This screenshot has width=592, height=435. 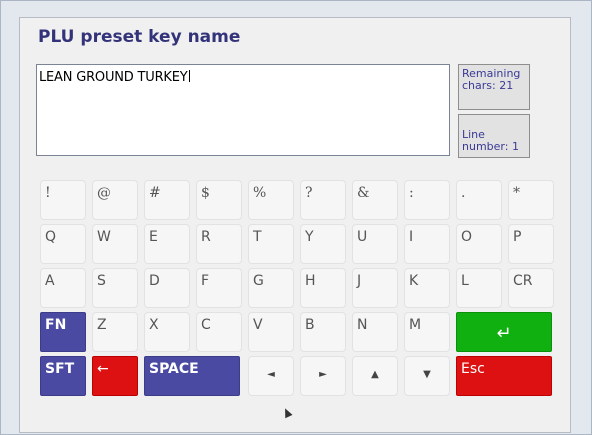 I want to click on key-w: W, so click(x=115, y=244).